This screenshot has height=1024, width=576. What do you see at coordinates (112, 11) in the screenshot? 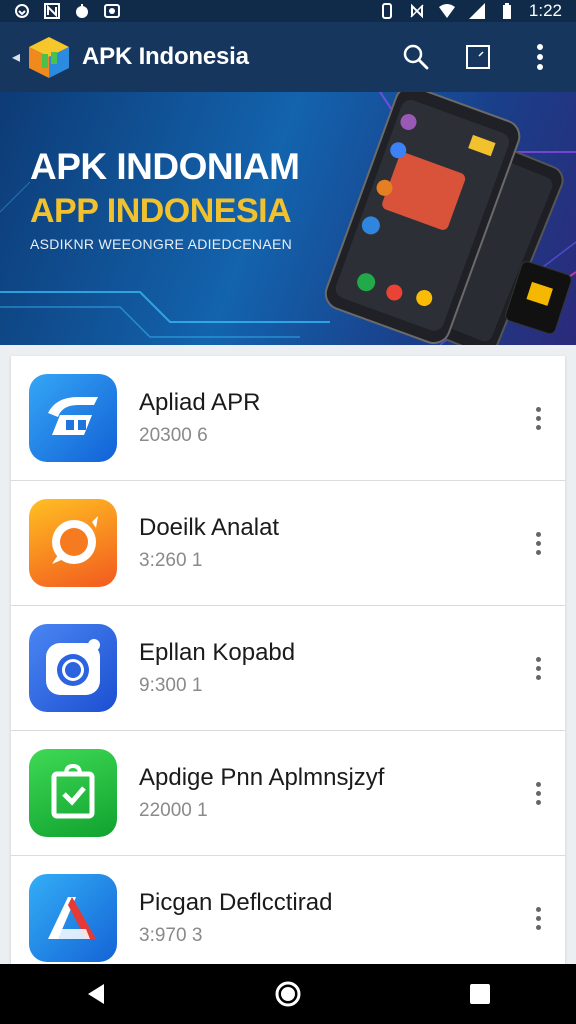
I see `camera-icon` at bounding box center [112, 11].